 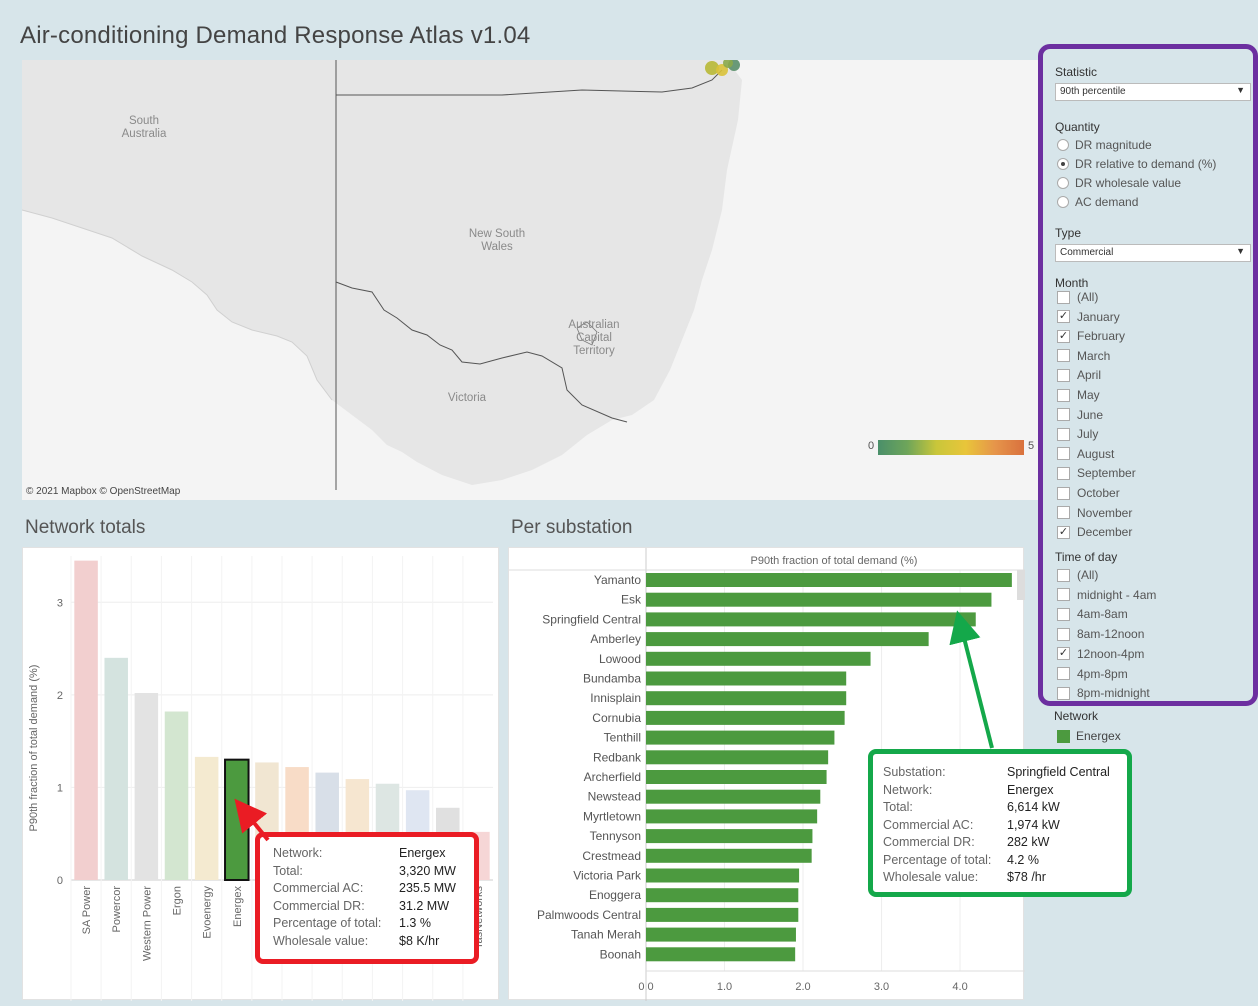 What do you see at coordinates (373, 942) in the screenshot?
I see `tooltip-row: Wholesale value: $8 K/hr` at bounding box center [373, 942].